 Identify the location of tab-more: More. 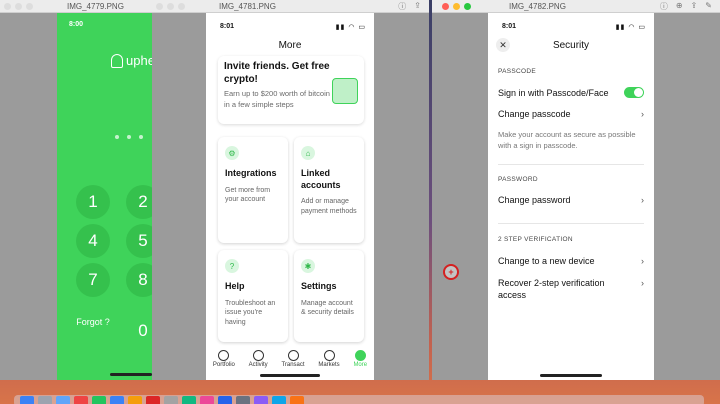
(360, 359).